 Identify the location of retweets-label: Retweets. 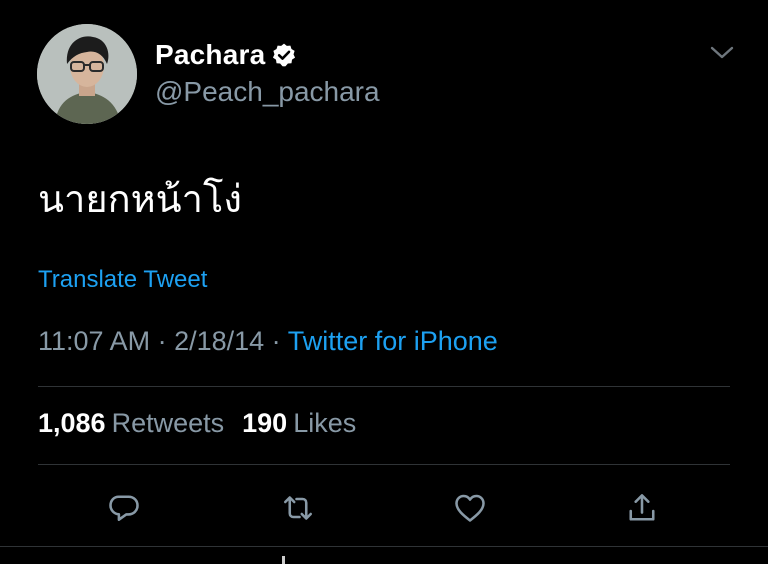
(168, 423).